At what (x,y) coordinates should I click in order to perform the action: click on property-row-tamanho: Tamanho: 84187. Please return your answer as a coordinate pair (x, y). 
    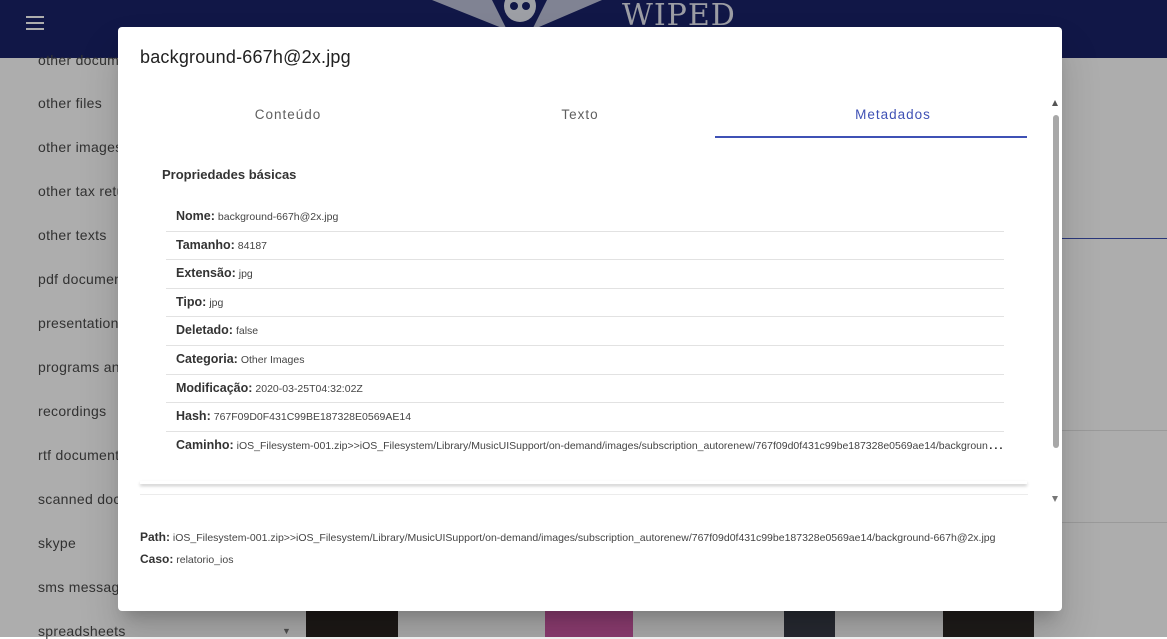
    Looking at the image, I should click on (585, 246).